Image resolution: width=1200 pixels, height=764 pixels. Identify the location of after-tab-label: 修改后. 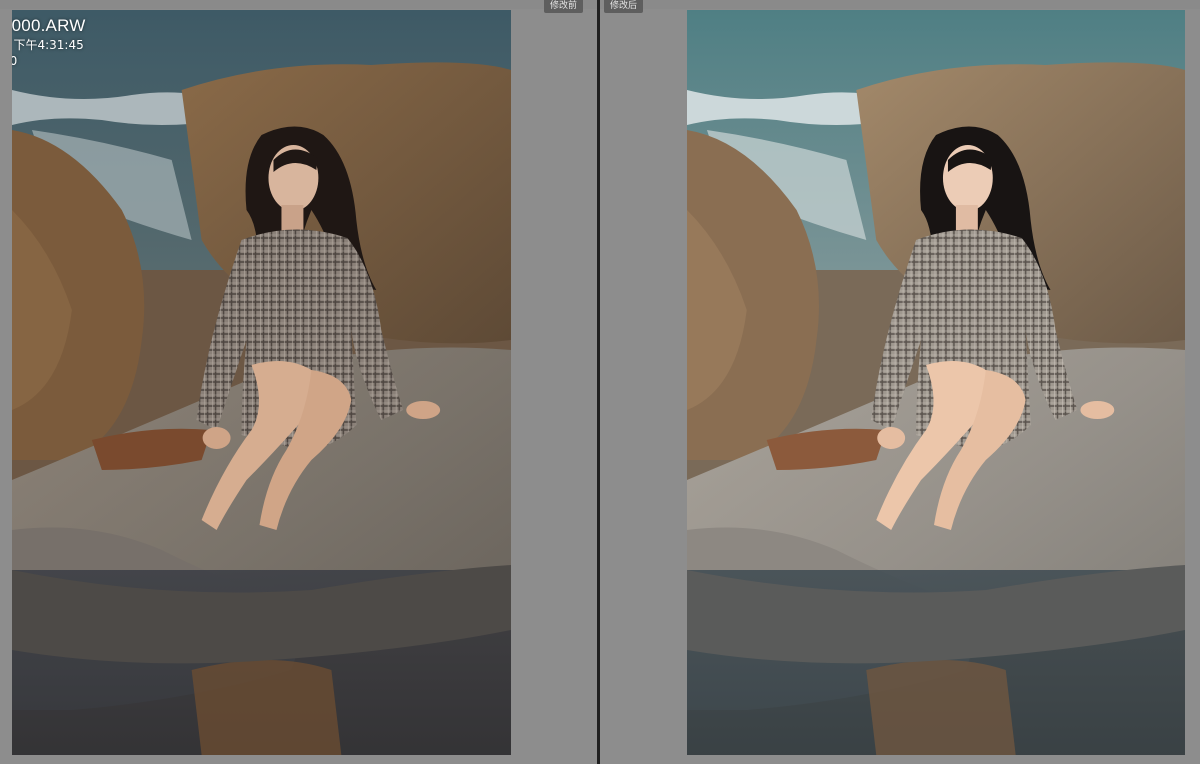
(624, 6).